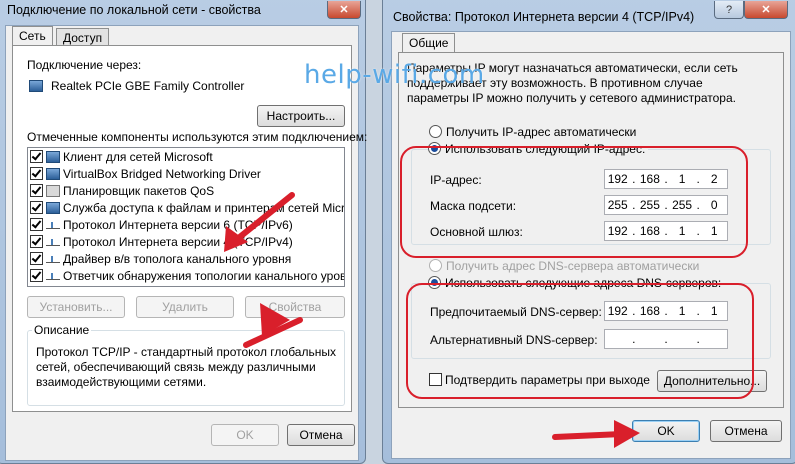  I want to click on tab-network-label: Сеть, so click(32, 36).